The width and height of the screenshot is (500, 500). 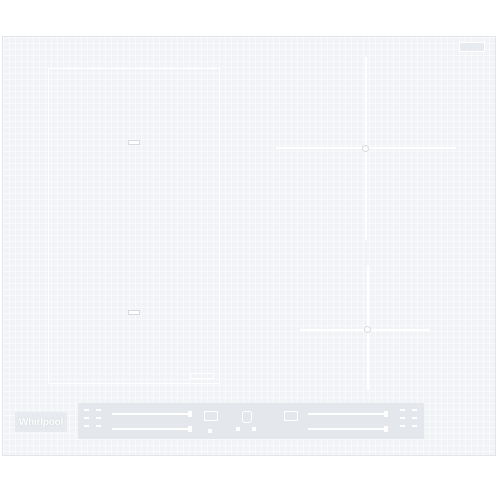 What do you see at coordinates (367, 329) in the screenshot?
I see `bottom-right-zone-center-icon` at bounding box center [367, 329].